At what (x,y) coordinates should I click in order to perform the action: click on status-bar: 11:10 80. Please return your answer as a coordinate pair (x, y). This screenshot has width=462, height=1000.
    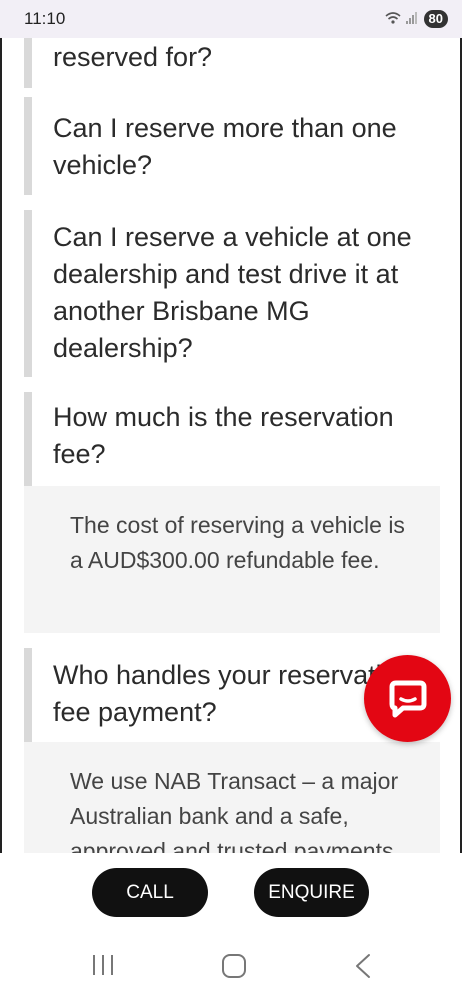
    Looking at the image, I should click on (231, 19).